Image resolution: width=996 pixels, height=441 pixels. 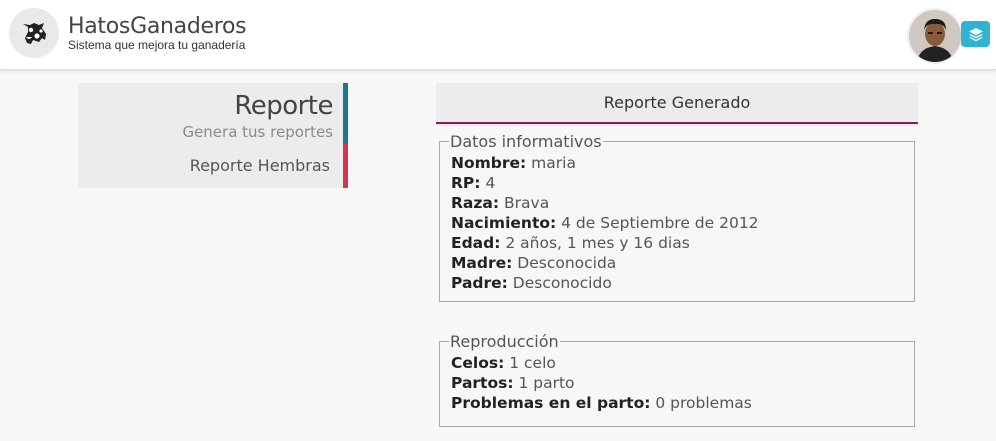 I want to click on field-edad: Edad: 2 años, 1 mes y 16 dias, so click(x=570, y=243).